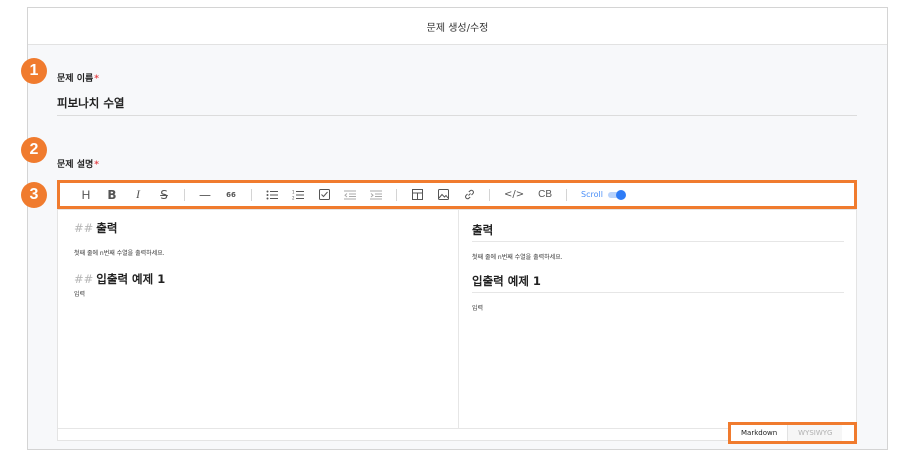 The width and height of the screenshot is (899, 460). Describe the element at coordinates (815, 433) in the screenshot. I see `wysiwyg-mode-tab: WYSIWYG` at that location.